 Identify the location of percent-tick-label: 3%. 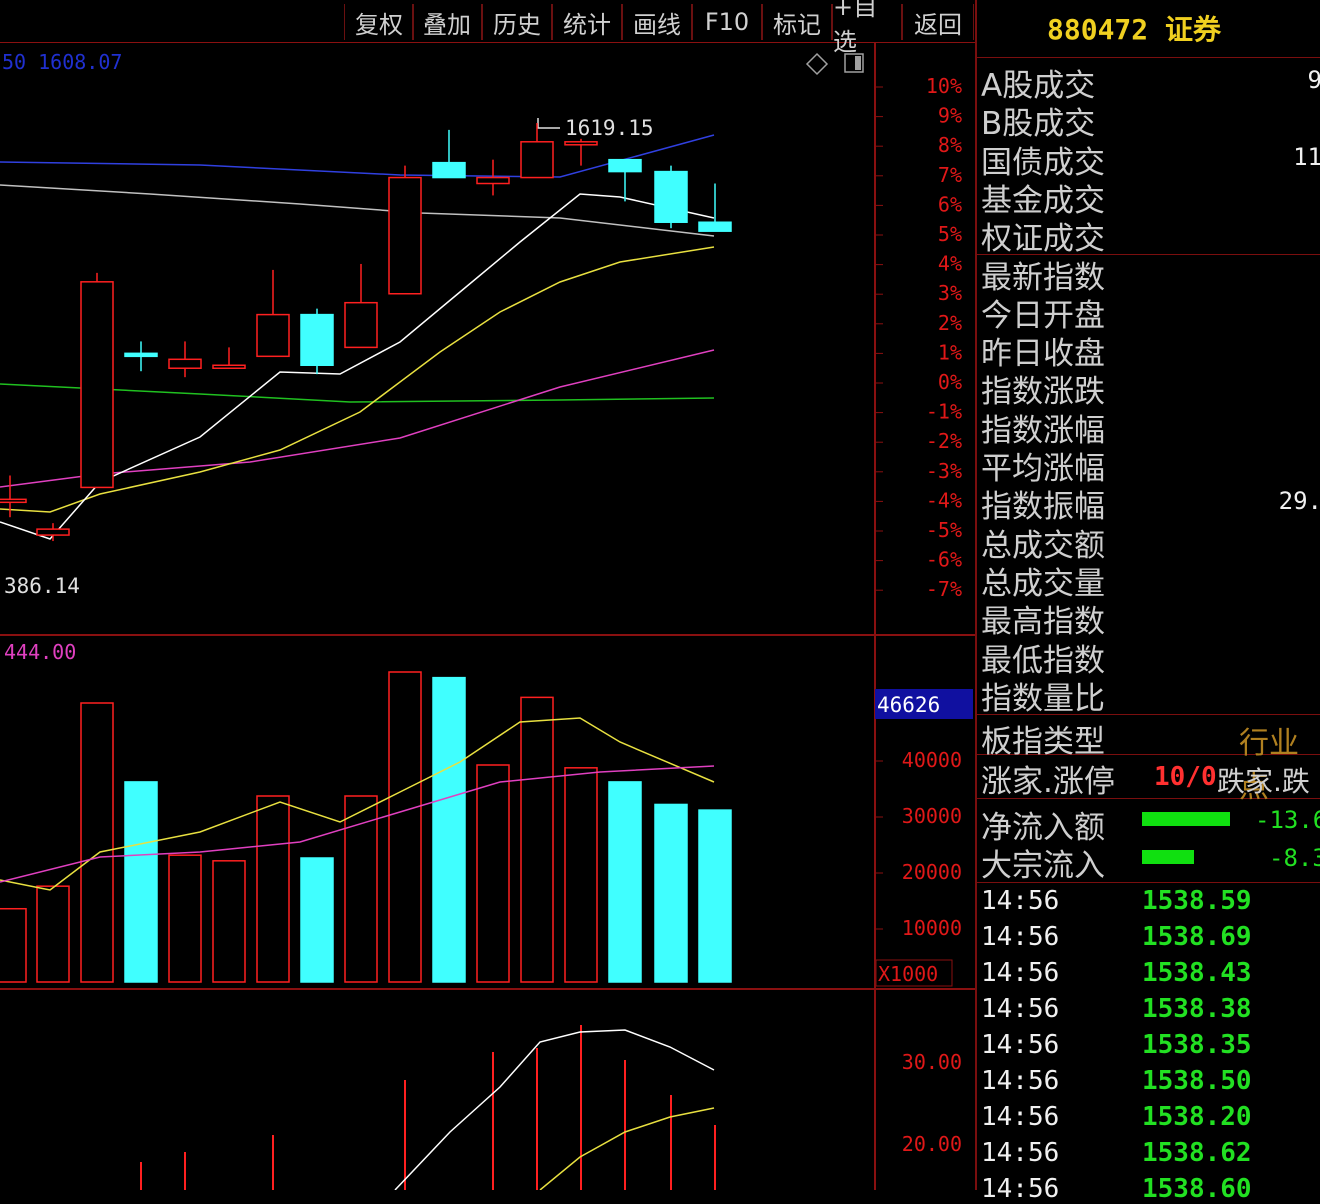
(950, 293).